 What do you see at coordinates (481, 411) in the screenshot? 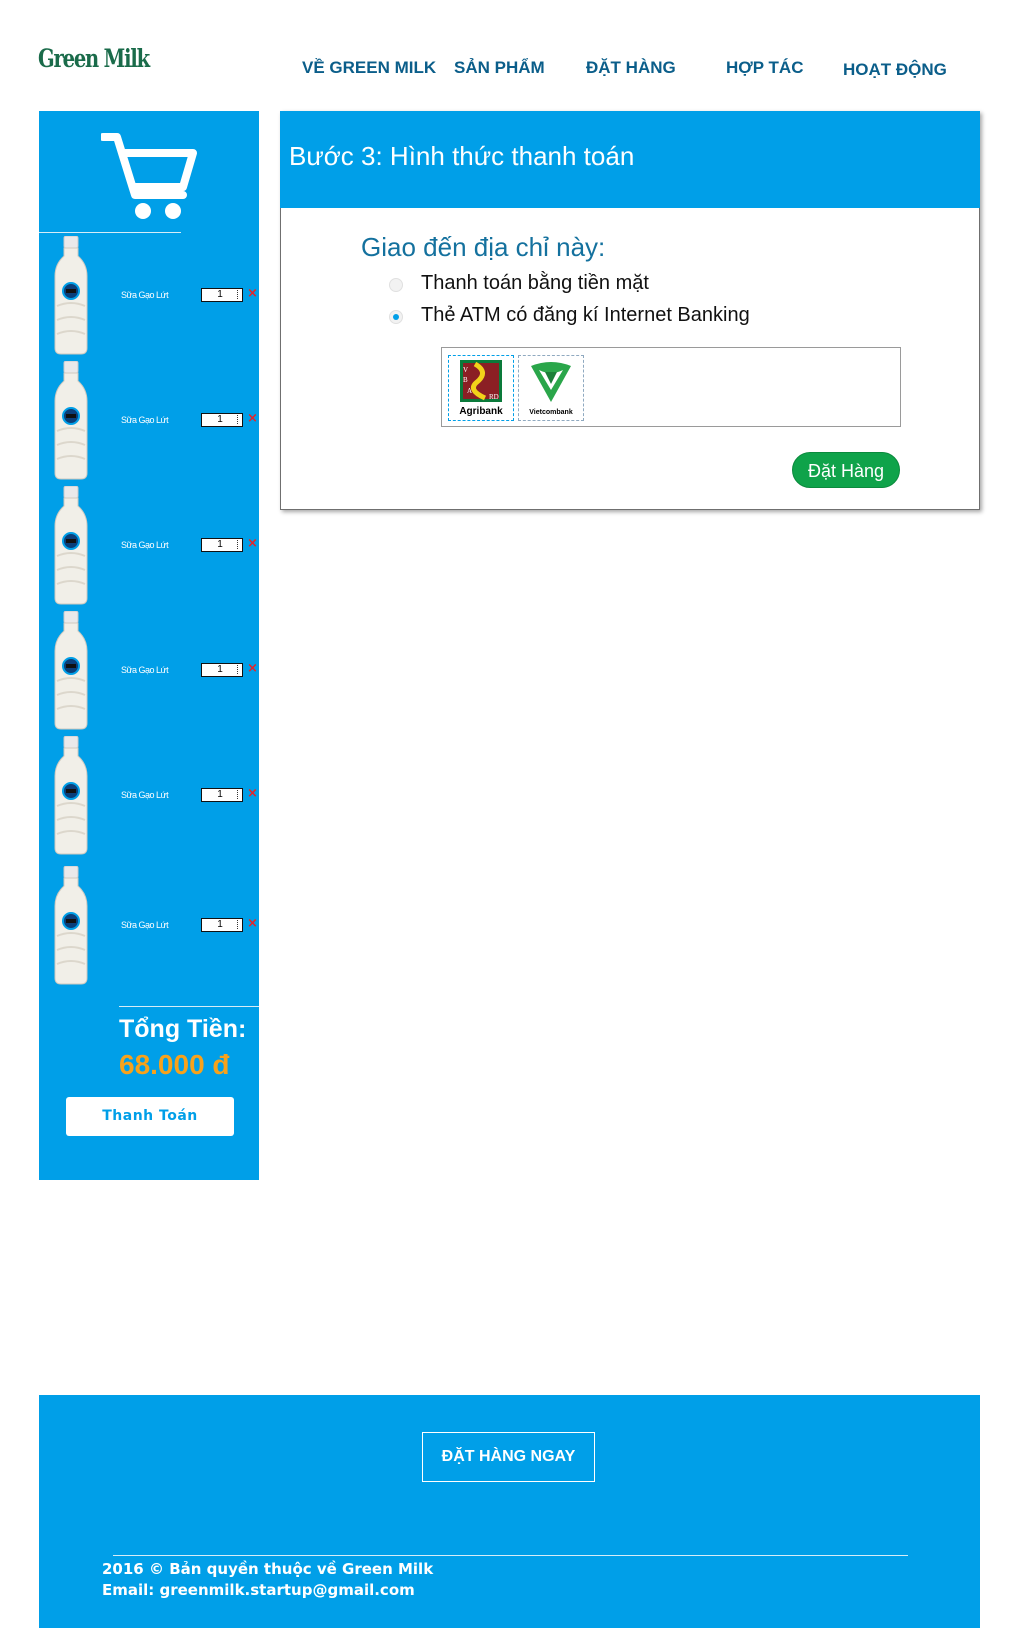
I see `bank-name-agribank: Agribank` at bounding box center [481, 411].